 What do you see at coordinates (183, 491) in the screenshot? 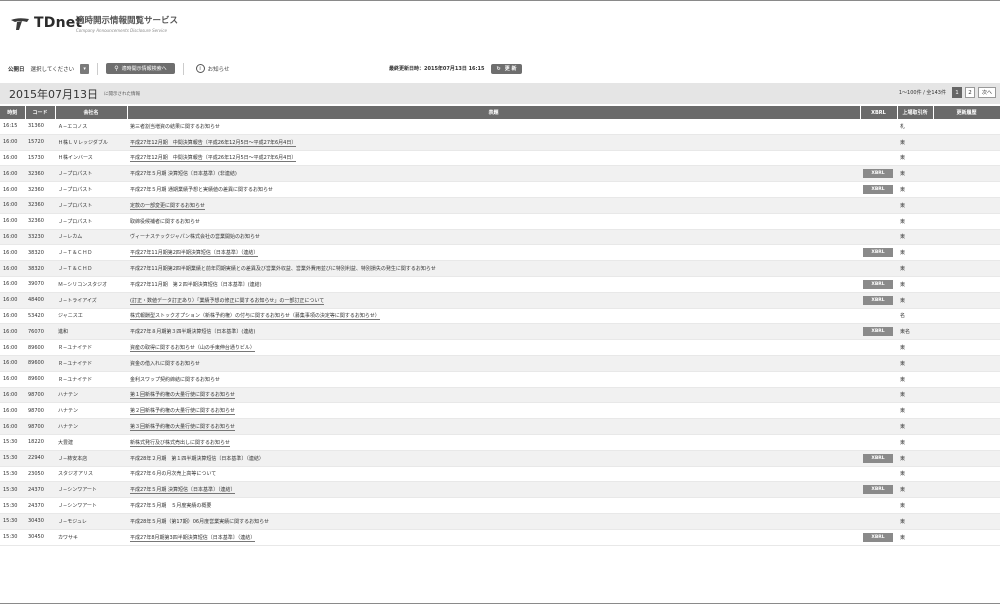
I see `disclosure-title-link: 平成27年５月期 決算短信〔日本基準〕（連結）` at bounding box center [183, 491].